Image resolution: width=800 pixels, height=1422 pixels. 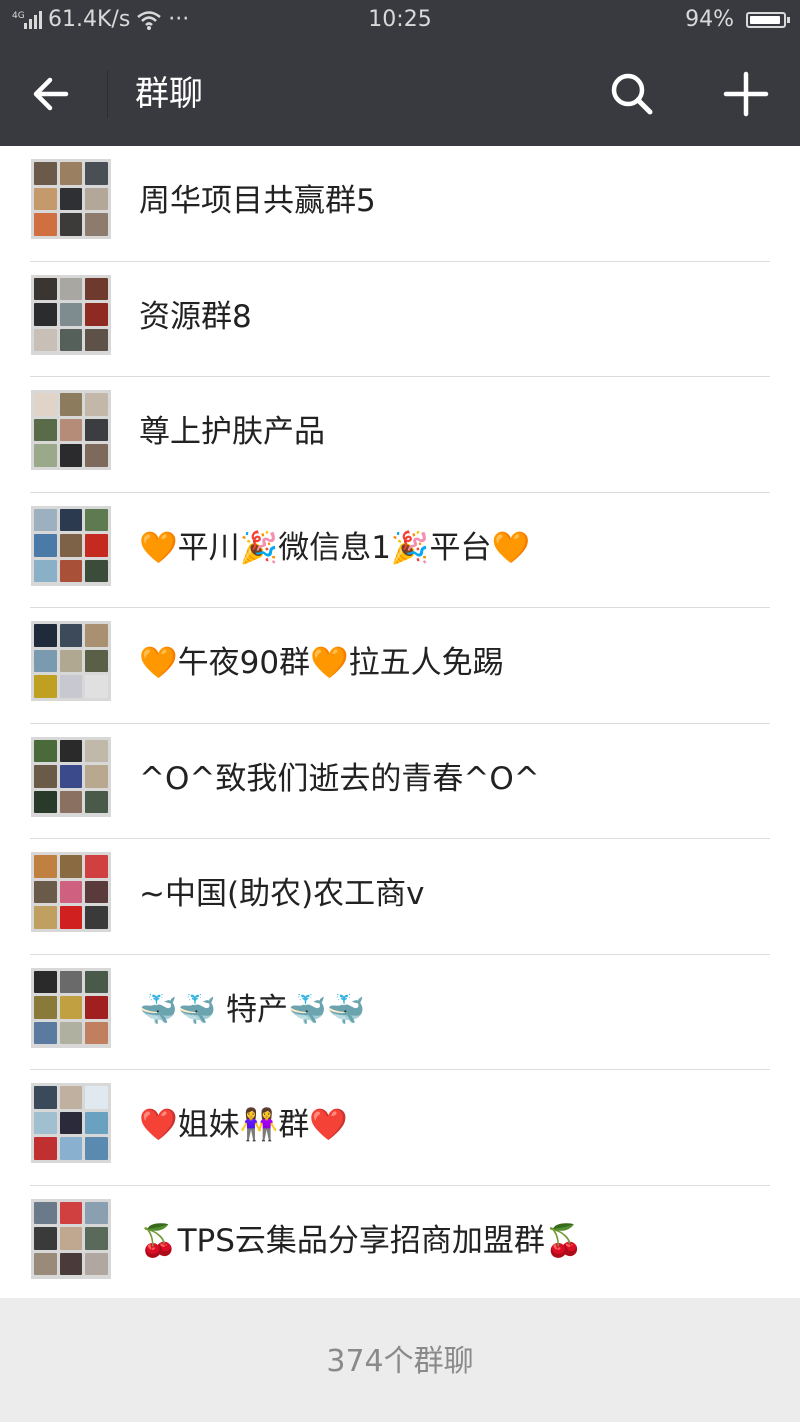 I want to click on search-button, so click(x=632, y=94).